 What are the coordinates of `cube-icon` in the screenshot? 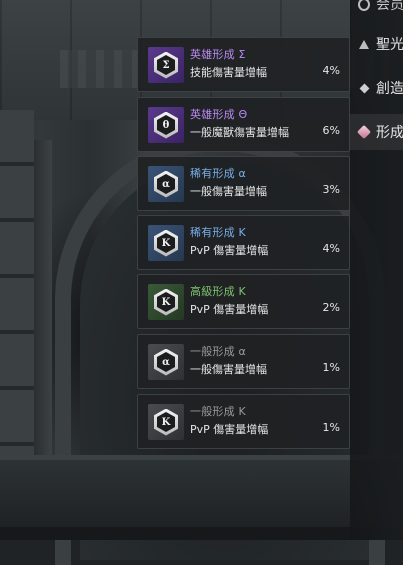 It's located at (364, 132).